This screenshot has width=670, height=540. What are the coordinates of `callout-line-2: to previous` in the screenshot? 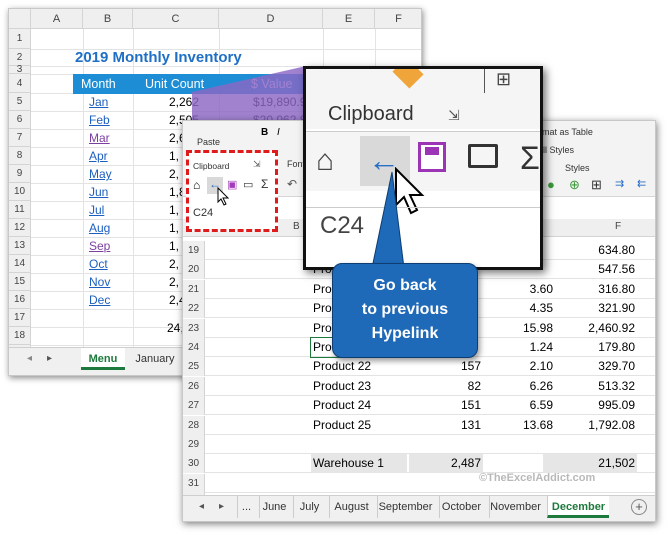 It's located at (405, 309).